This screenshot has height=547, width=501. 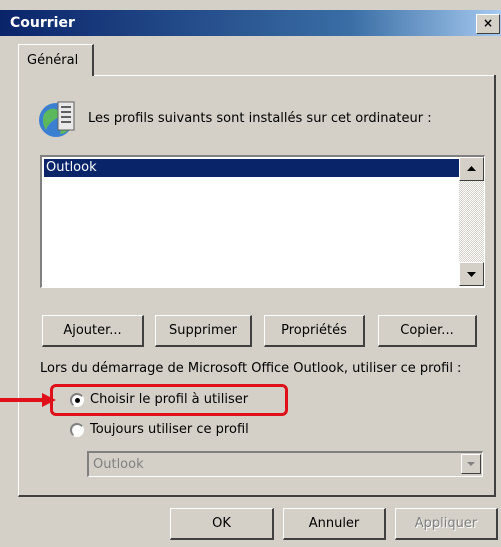 I want to click on profile-select: Outlook, so click(x=285, y=464).